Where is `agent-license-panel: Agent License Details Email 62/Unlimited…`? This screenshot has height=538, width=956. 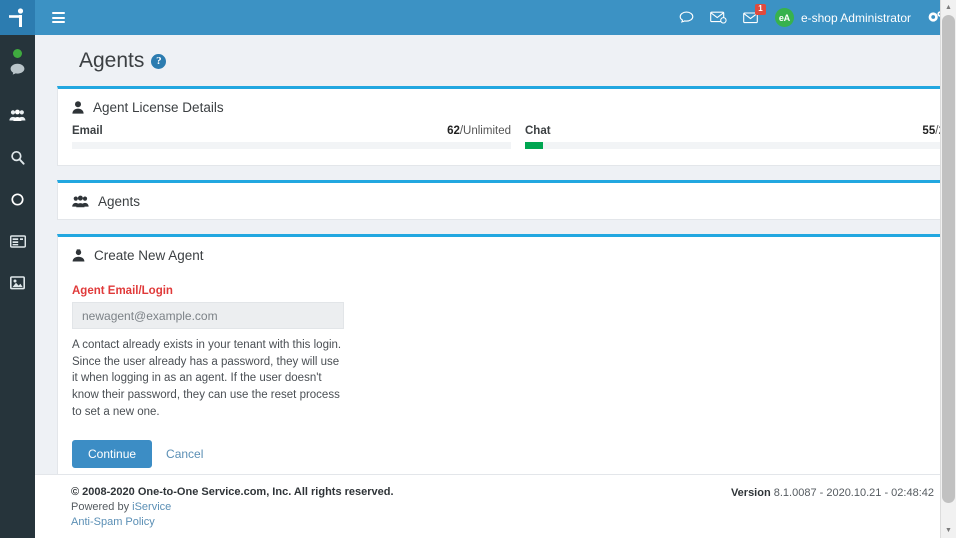
agent-license-panel: Agent License Details Email 62/Unlimited… is located at coordinates (506, 126).